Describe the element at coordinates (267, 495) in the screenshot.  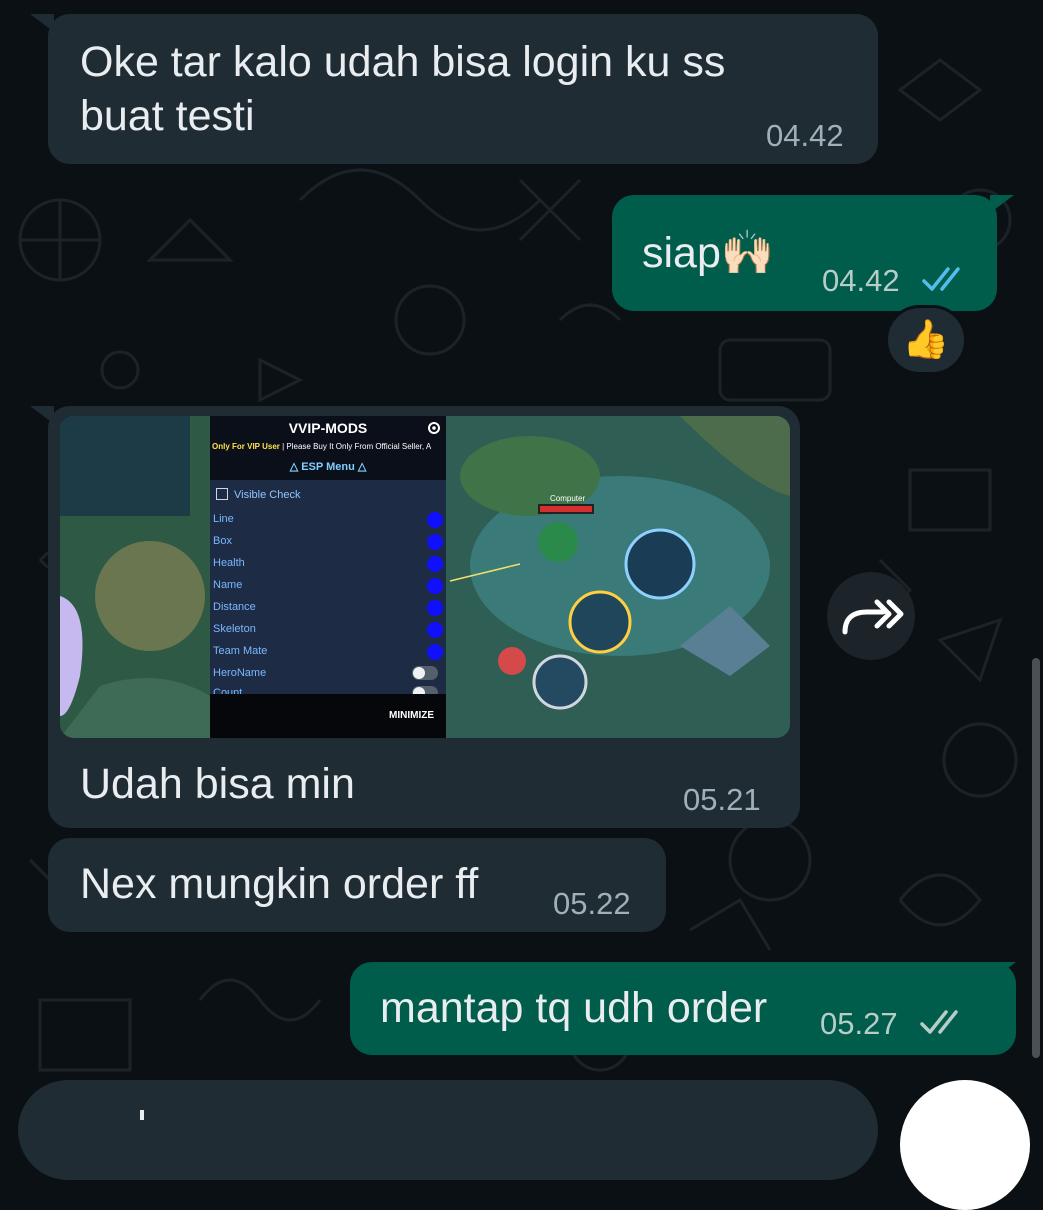
I see `visible-check-label: Visible Check` at that location.